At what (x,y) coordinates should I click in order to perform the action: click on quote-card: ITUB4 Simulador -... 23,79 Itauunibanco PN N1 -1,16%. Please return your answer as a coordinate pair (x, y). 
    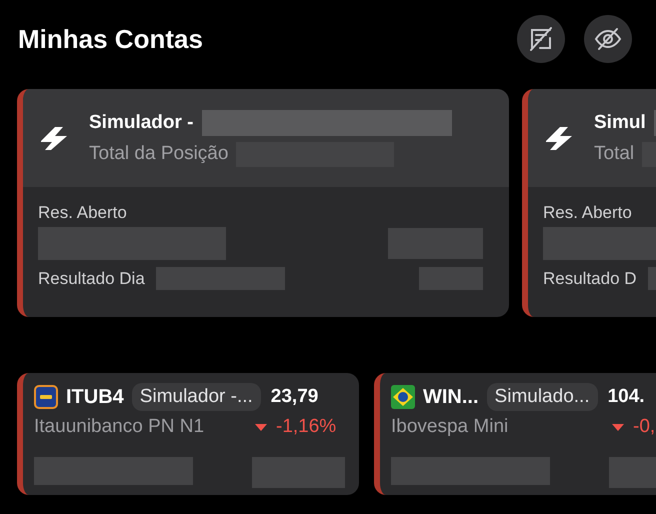
    Looking at the image, I should click on (188, 434).